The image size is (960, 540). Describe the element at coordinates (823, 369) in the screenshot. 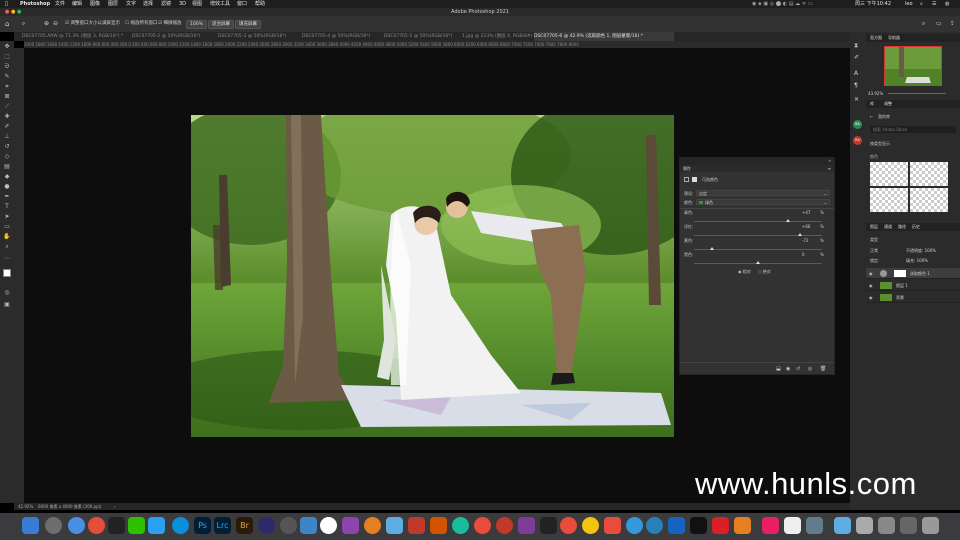

I see `delete-icon: 🗑` at that location.